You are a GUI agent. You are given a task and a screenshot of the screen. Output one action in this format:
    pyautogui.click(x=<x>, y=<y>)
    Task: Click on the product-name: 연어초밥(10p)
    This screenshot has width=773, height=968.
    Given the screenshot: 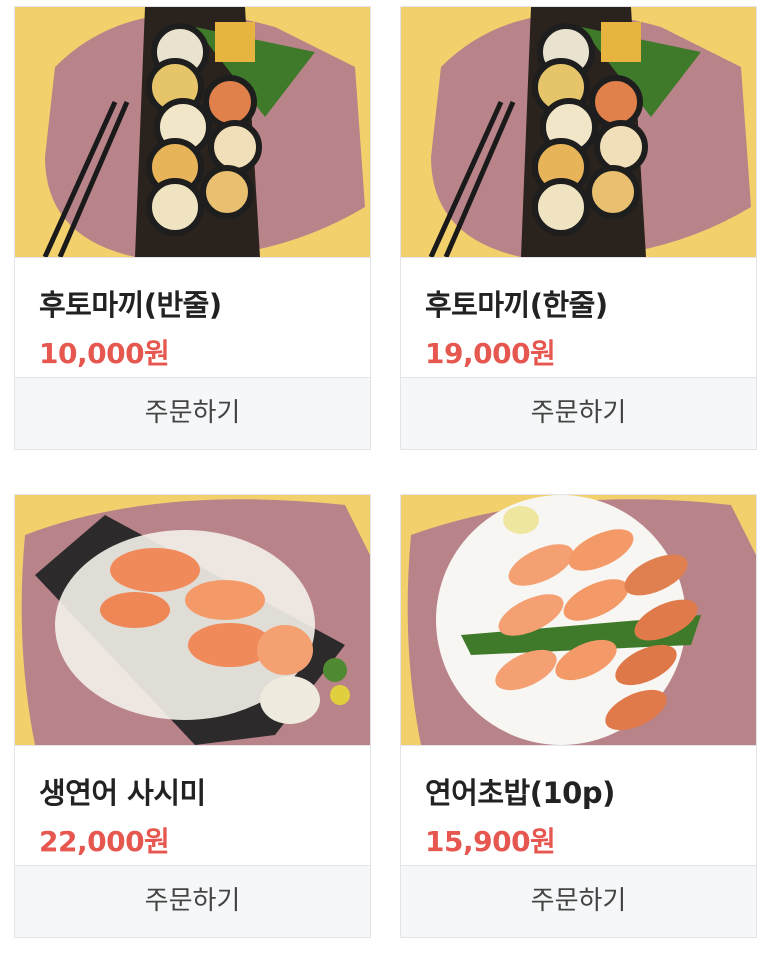 What is the action you would take?
    pyautogui.click(x=520, y=793)
    